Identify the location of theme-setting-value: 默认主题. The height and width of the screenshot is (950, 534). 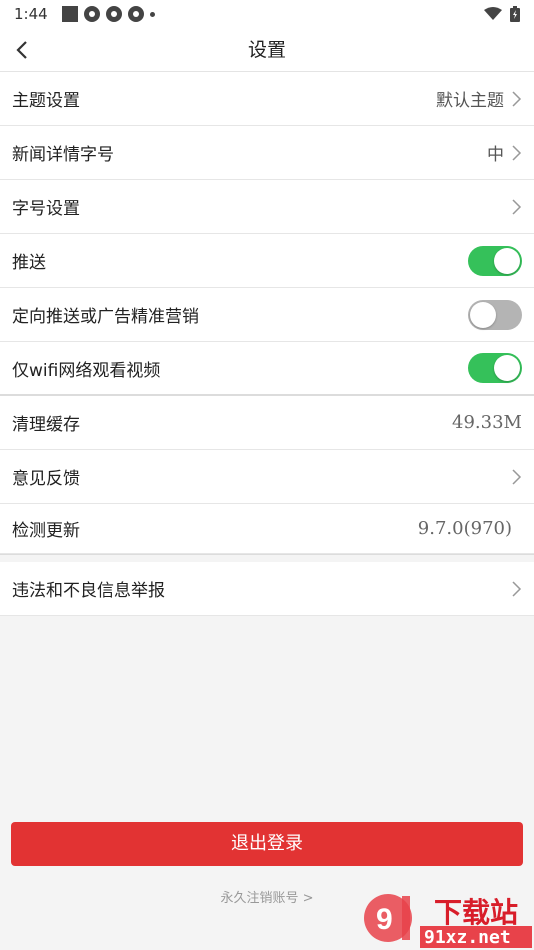
(470, 101).